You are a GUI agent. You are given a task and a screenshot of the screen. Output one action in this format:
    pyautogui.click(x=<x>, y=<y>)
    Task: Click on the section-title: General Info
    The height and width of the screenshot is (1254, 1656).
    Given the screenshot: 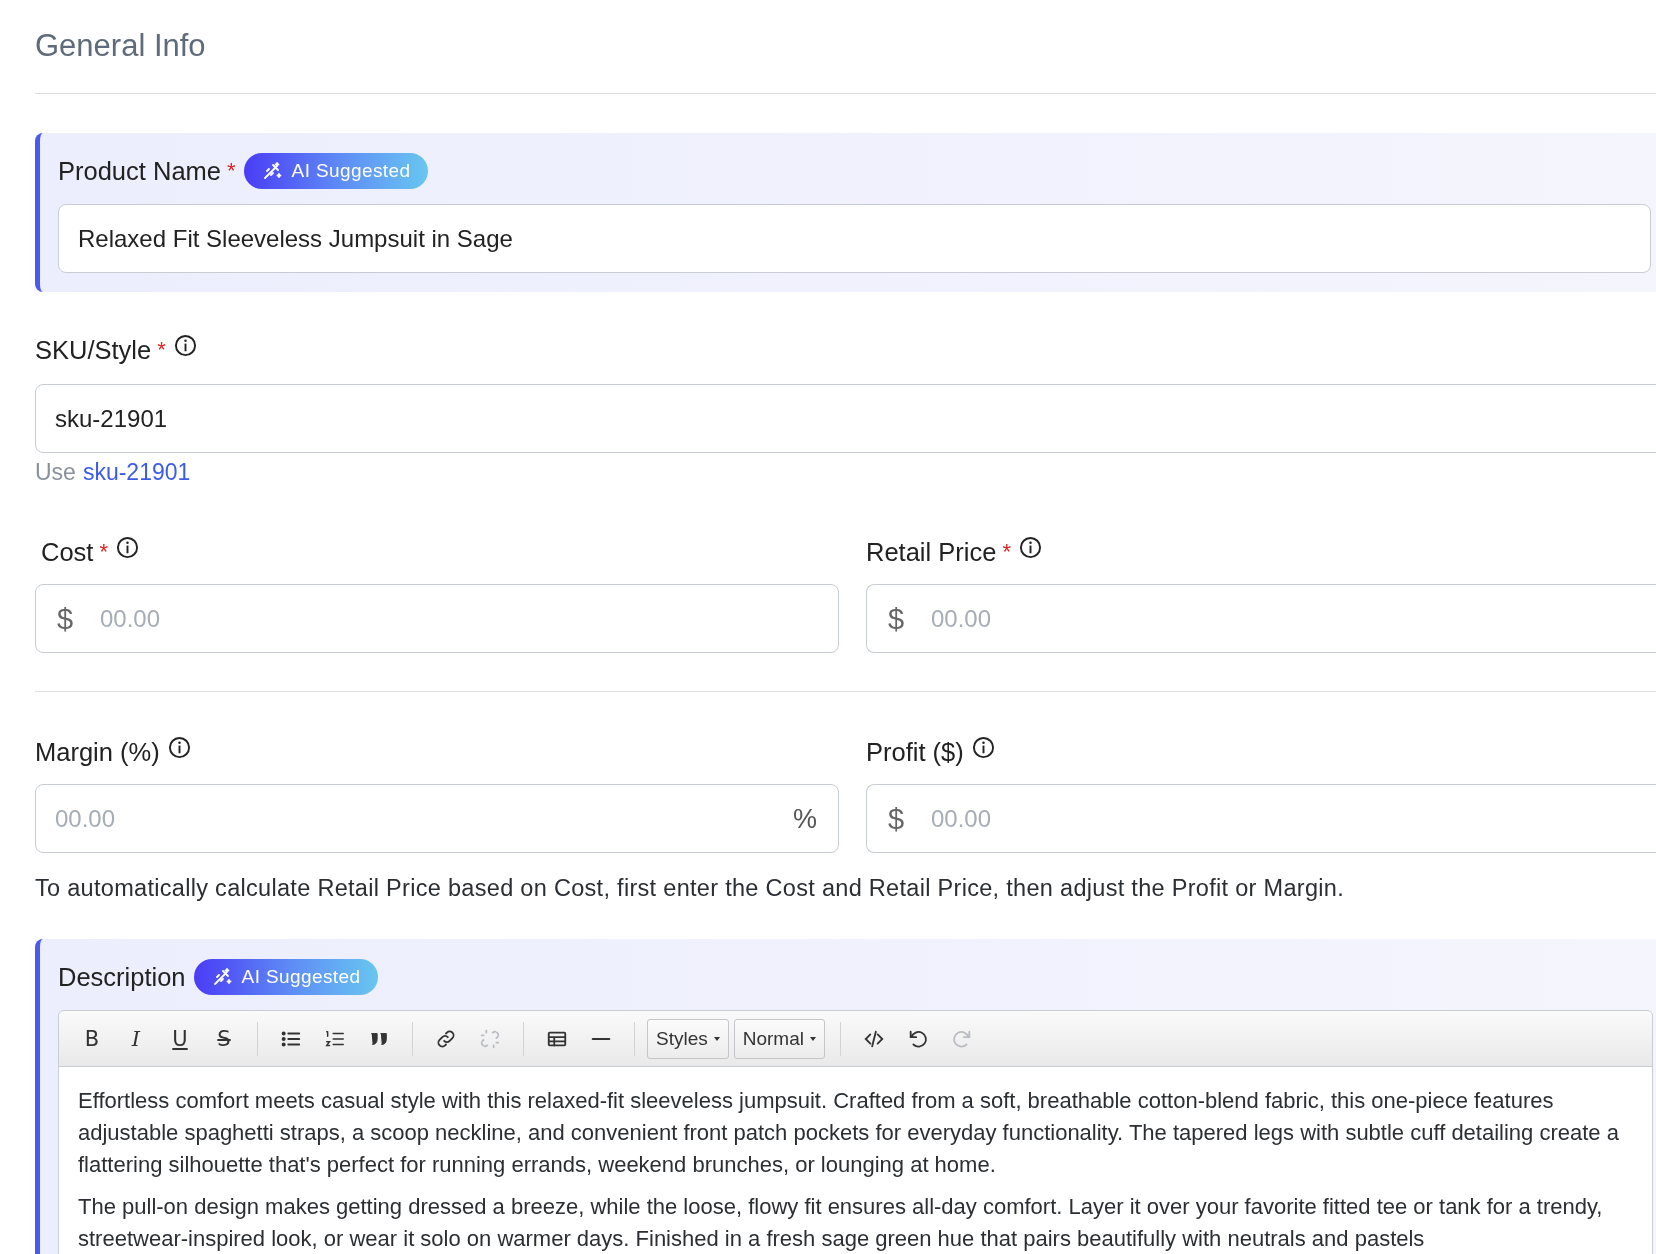 What is the action you would take?
    pyautogui.click(x=121, y=46)
    